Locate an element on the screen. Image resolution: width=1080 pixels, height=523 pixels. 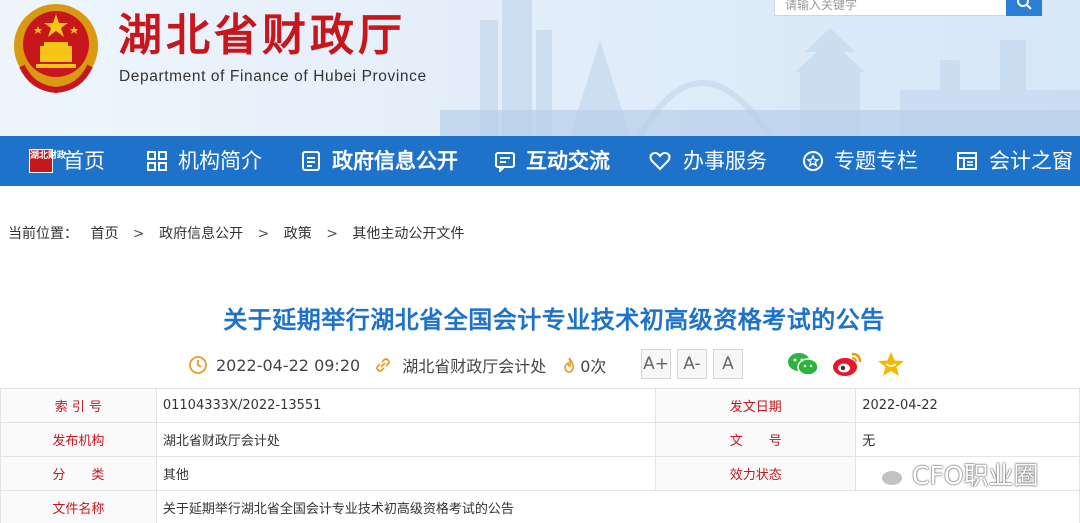
search-button is located at coordinates (1024, 8).